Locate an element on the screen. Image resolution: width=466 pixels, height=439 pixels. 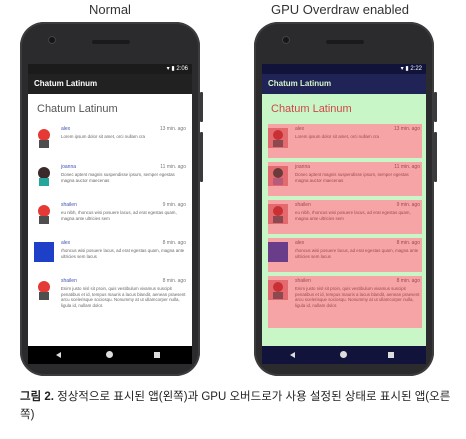
figure-caption-label: 그림 2. is located at coordinates (37, 397).